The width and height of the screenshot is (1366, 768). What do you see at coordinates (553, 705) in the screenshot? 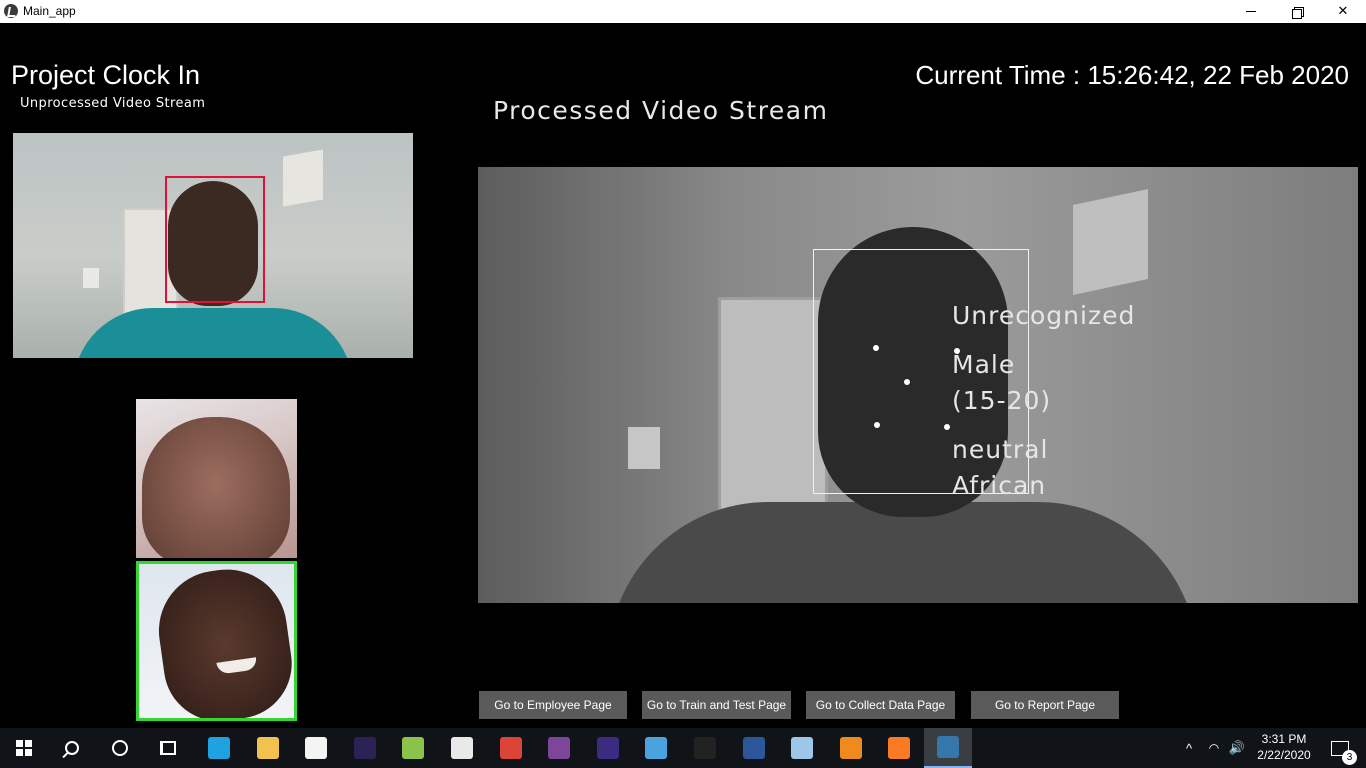
I see `employee-page-button: Go to Employee Page` at bounding box center [553, 705].